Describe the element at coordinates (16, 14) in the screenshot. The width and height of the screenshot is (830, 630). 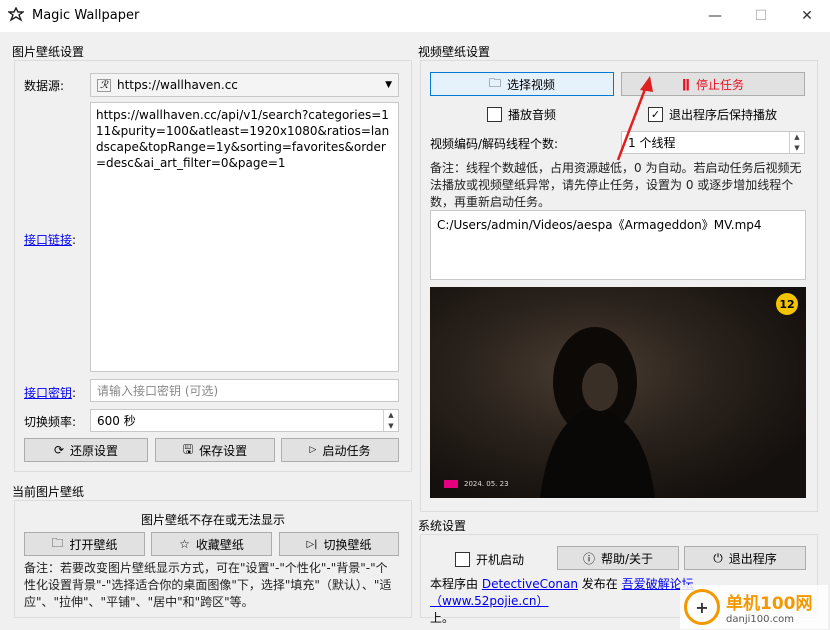
I see `app-logo-icon` at that location.